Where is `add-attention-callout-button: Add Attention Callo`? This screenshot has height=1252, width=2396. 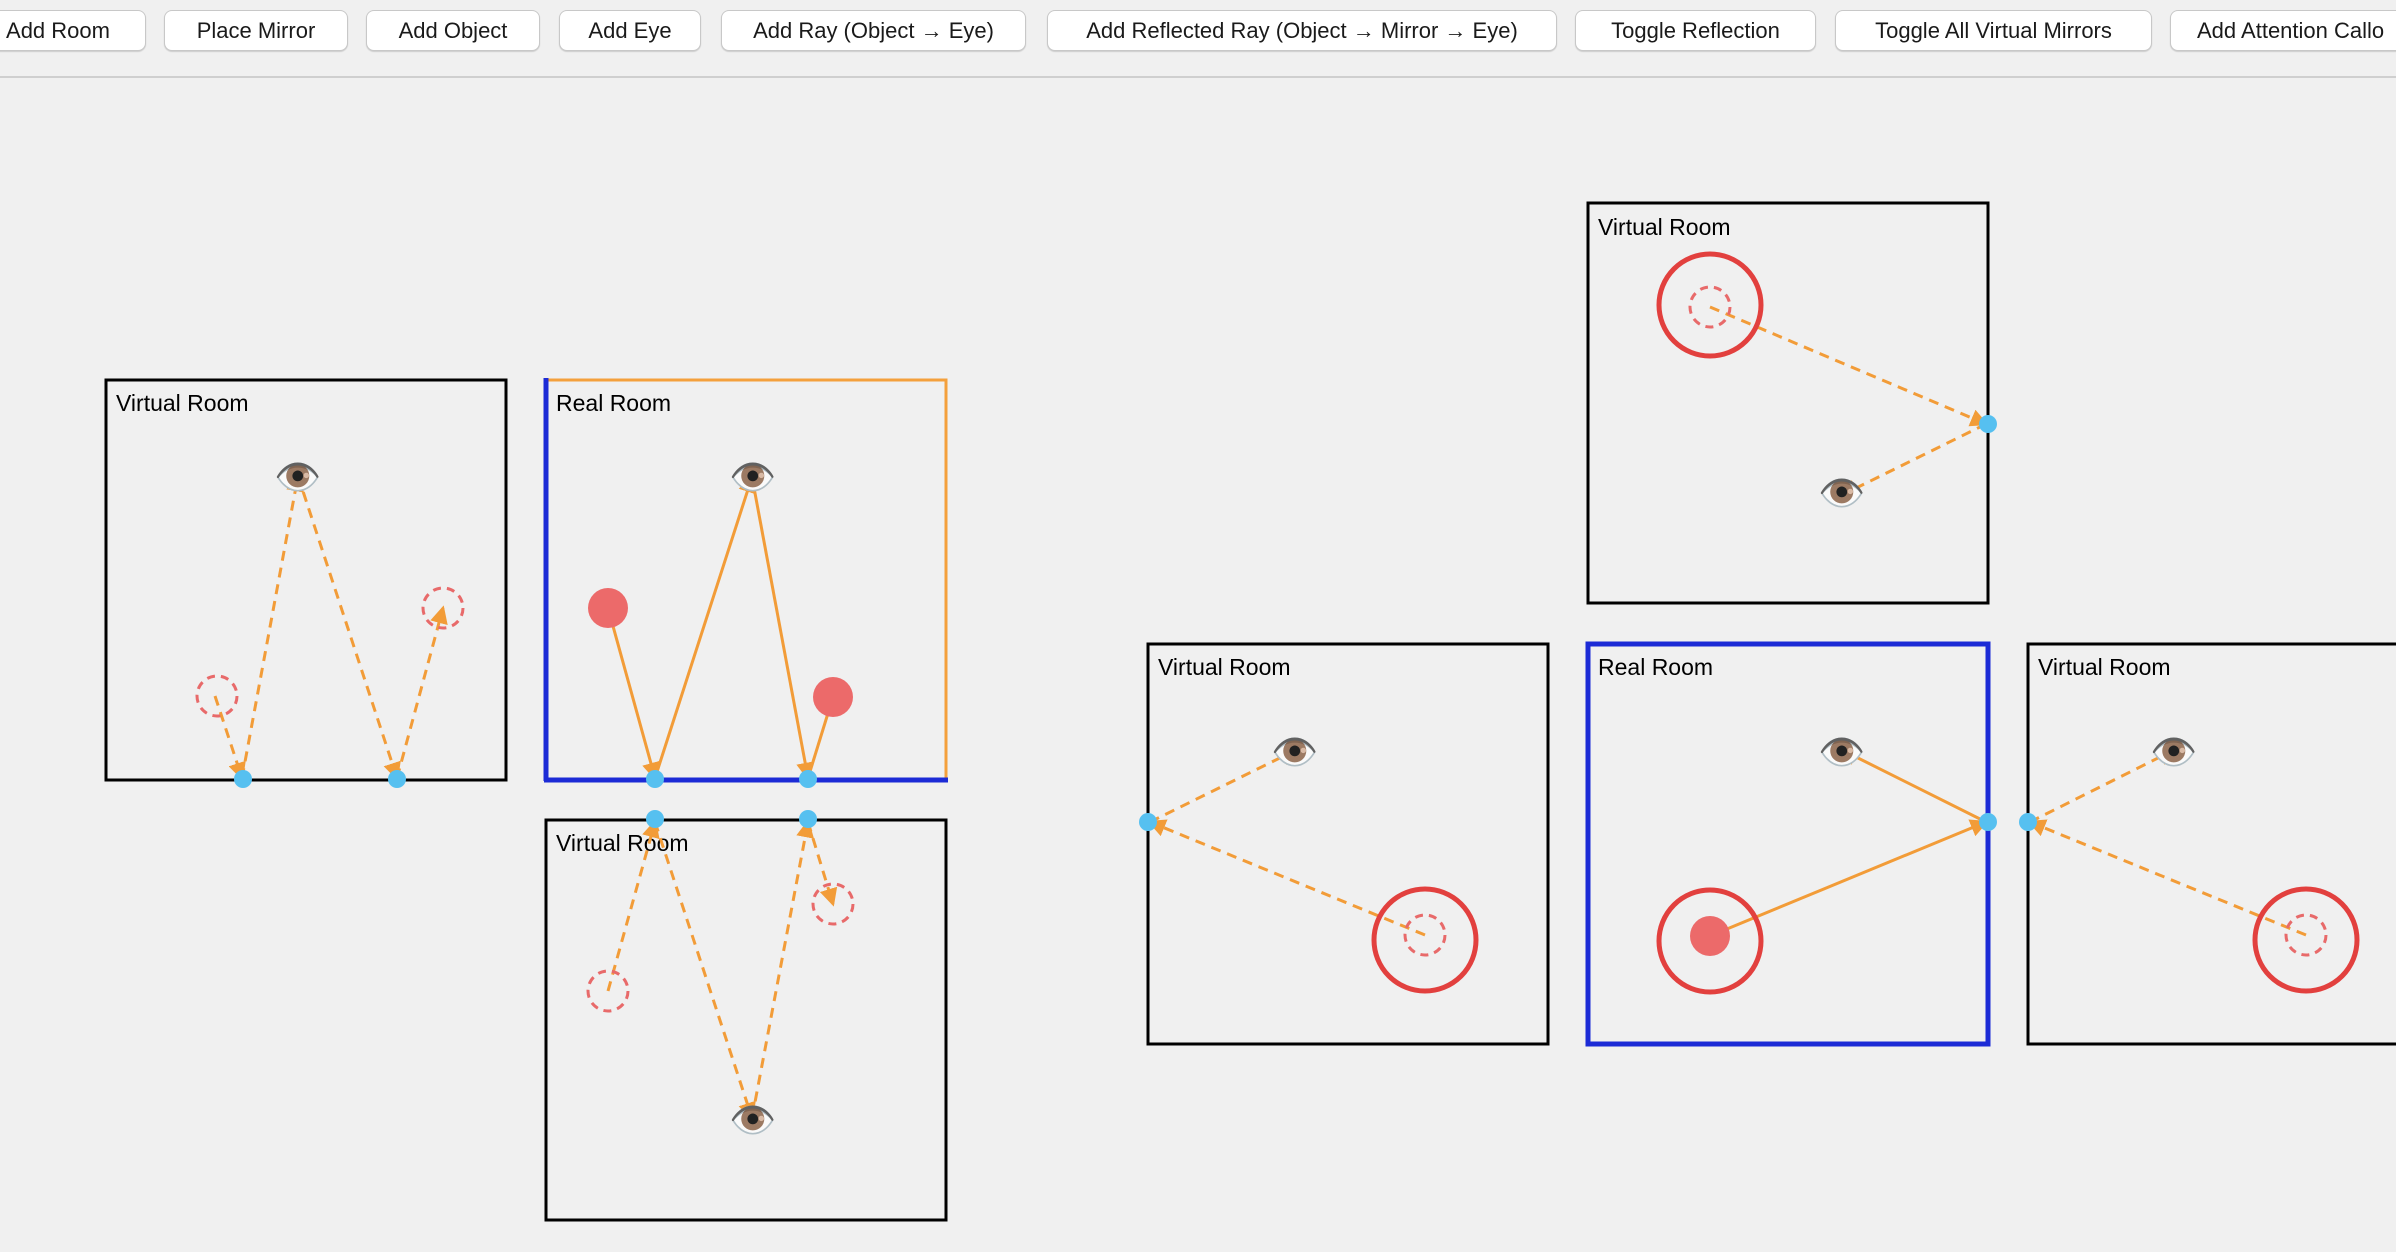 add-attention-callout-button: Add Attention Callo is located at coordinates (2283, 30).